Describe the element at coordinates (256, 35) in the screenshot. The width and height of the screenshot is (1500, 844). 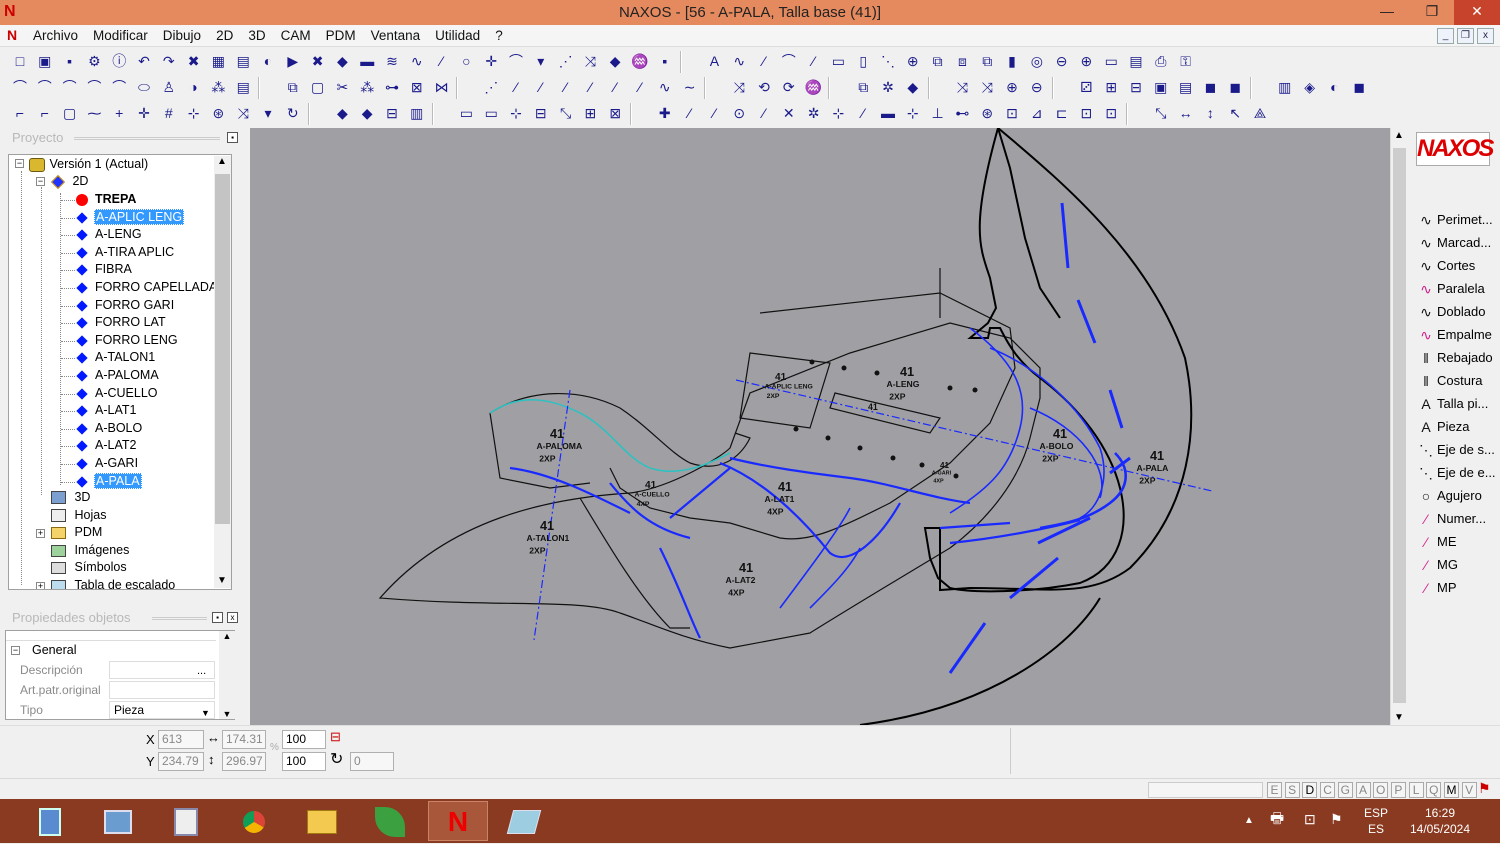
I see `menu-3d: 3D` at that location.